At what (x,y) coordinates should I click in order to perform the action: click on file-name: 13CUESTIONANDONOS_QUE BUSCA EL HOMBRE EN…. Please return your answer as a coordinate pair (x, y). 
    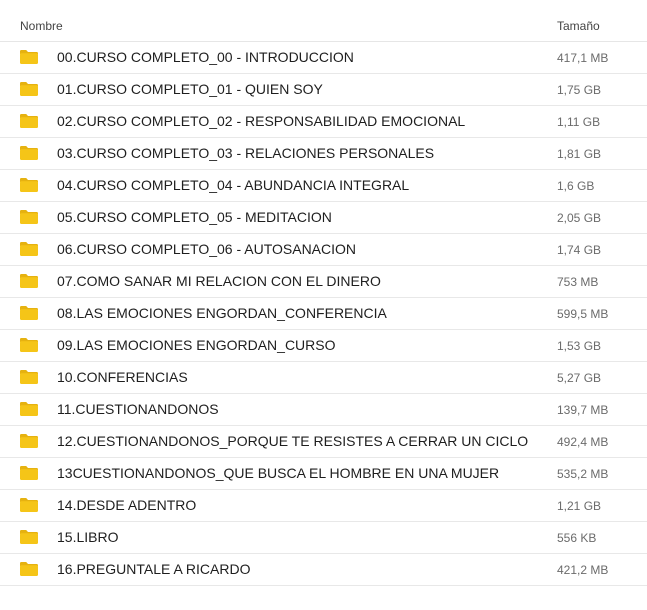
    Looking at the image, I should click on (278, 473).